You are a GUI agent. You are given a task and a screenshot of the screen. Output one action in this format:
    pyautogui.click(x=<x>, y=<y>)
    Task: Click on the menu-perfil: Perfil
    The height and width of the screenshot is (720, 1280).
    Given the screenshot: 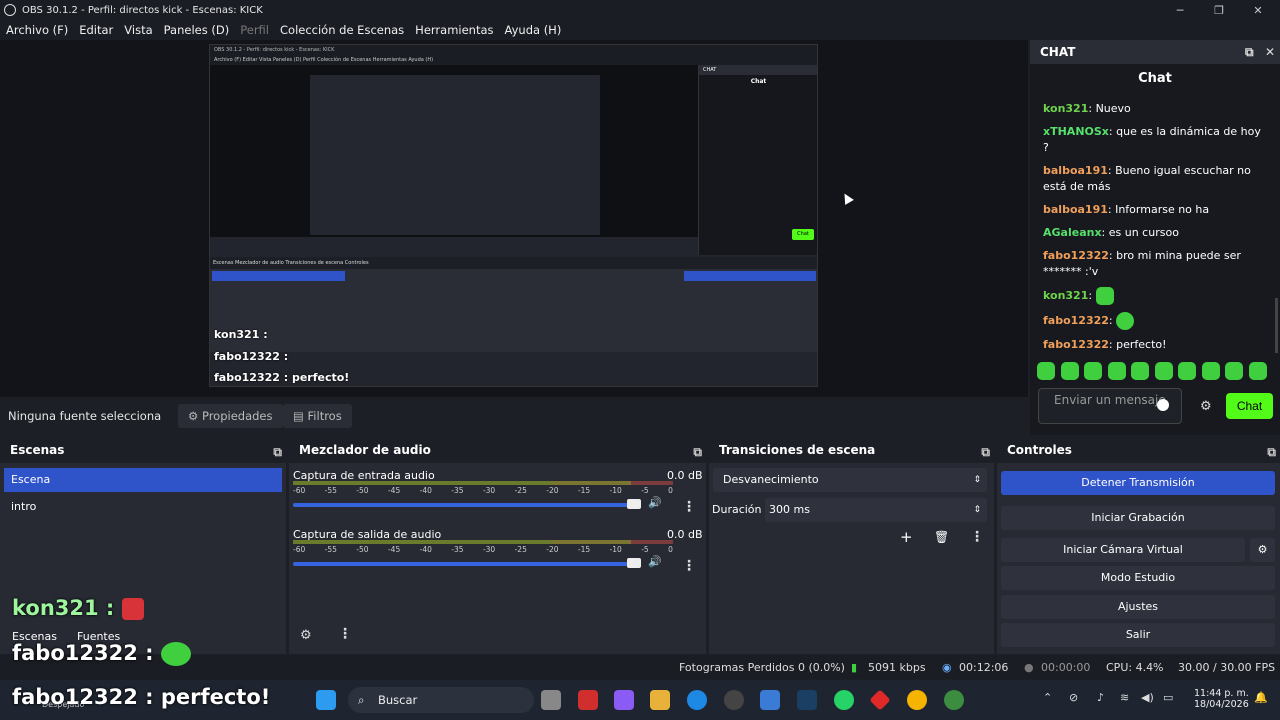 What is the action you would take?
    pyautogui.click(x=254, y=30)
    